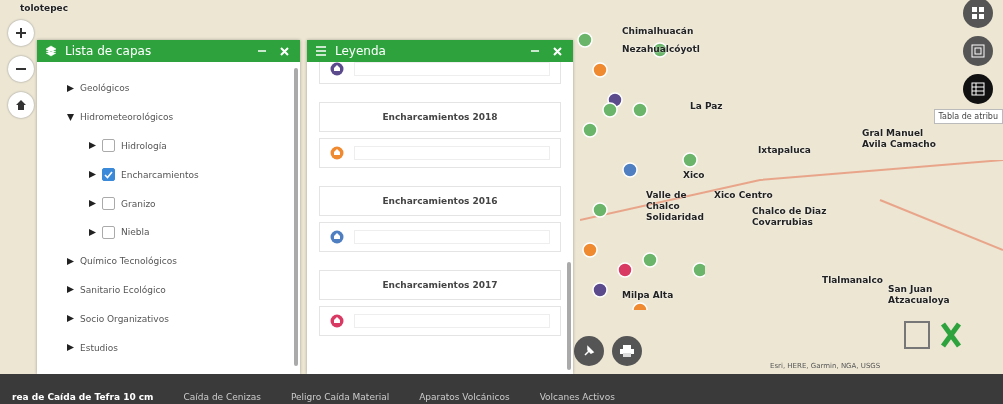  I want to click on place-label: Xico Centro, so click(743, 195).